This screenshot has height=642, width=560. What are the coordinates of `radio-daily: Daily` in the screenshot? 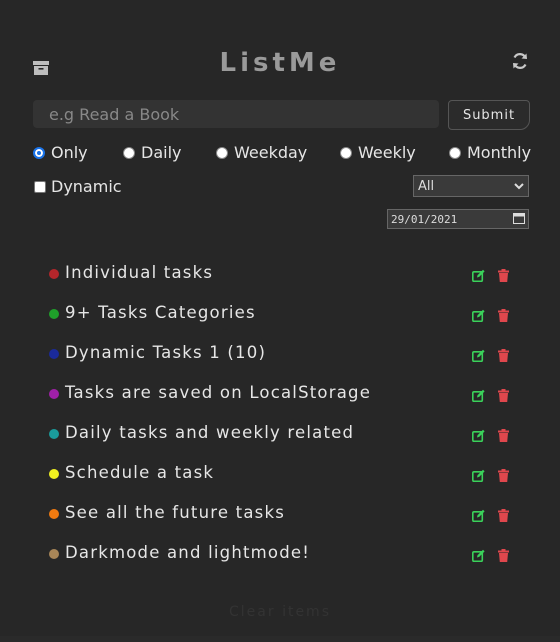 It's located at (152, 152).